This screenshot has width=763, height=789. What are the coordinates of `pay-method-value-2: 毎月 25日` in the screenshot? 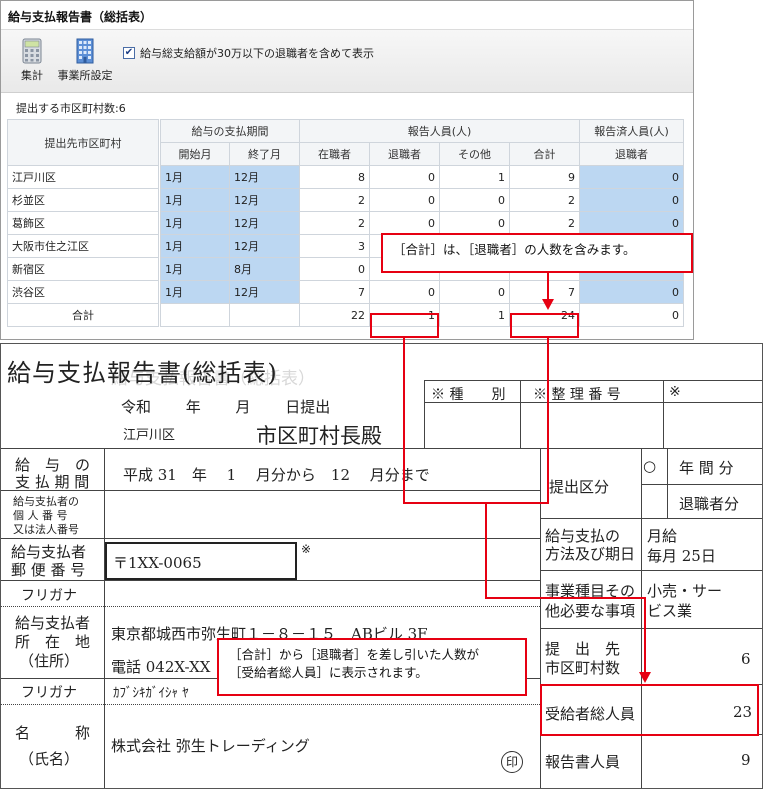 It's located at (681, 556).